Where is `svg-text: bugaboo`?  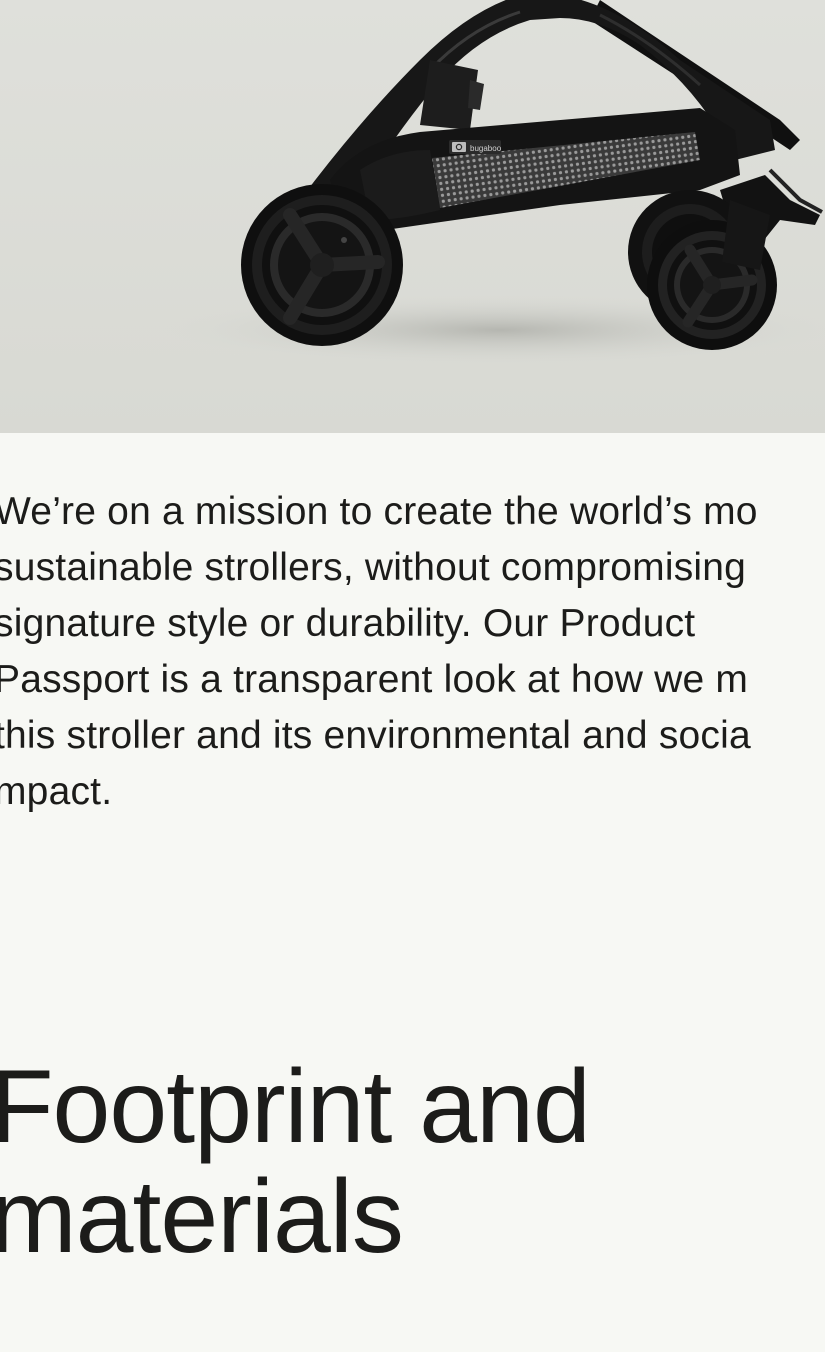 svg-text: bugaboo is located at coordinates (486, 148).